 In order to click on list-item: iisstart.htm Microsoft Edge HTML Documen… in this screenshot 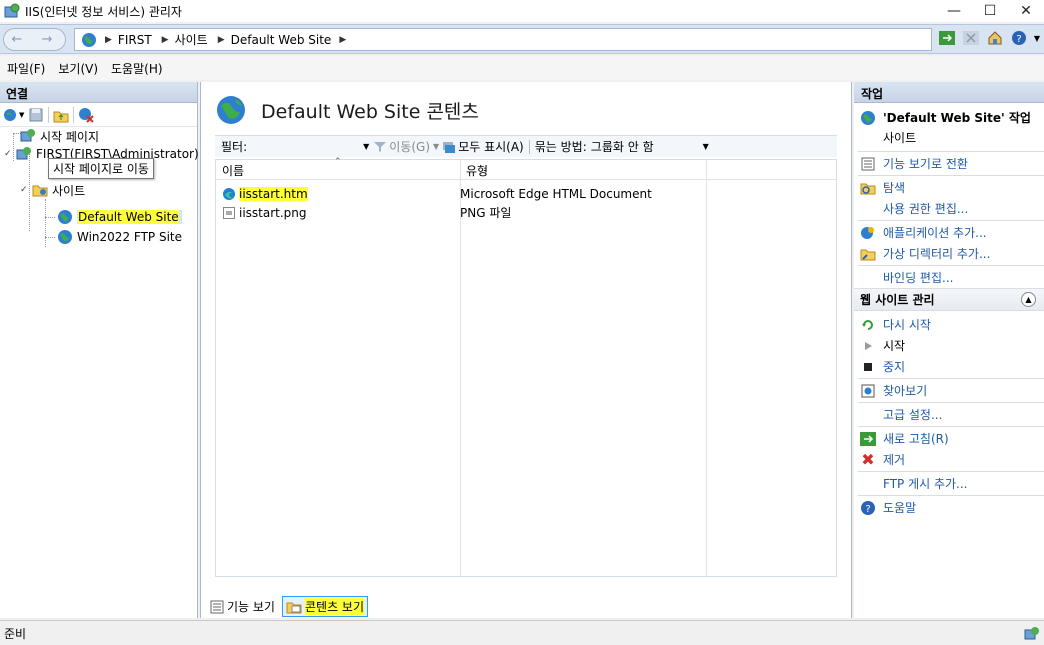, I will do `click(526, 193)`.